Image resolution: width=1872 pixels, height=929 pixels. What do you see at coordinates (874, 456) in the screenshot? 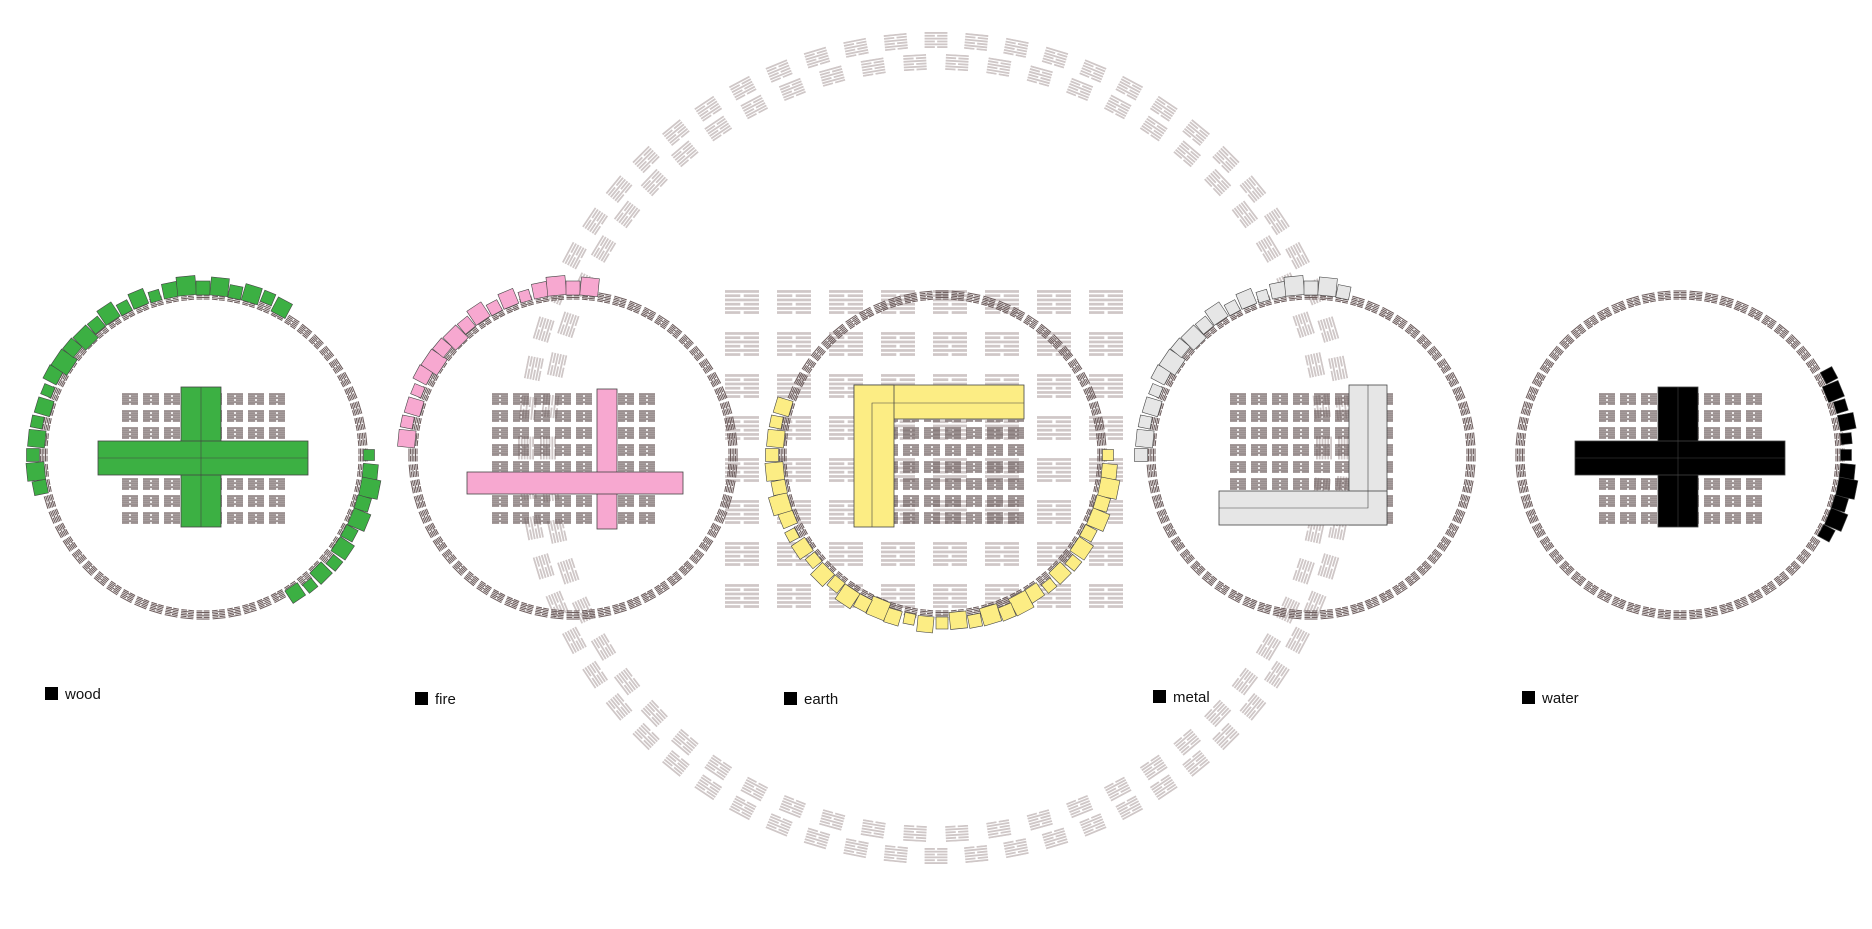
I see `overlay-bar` at bounding box center [874, 456].